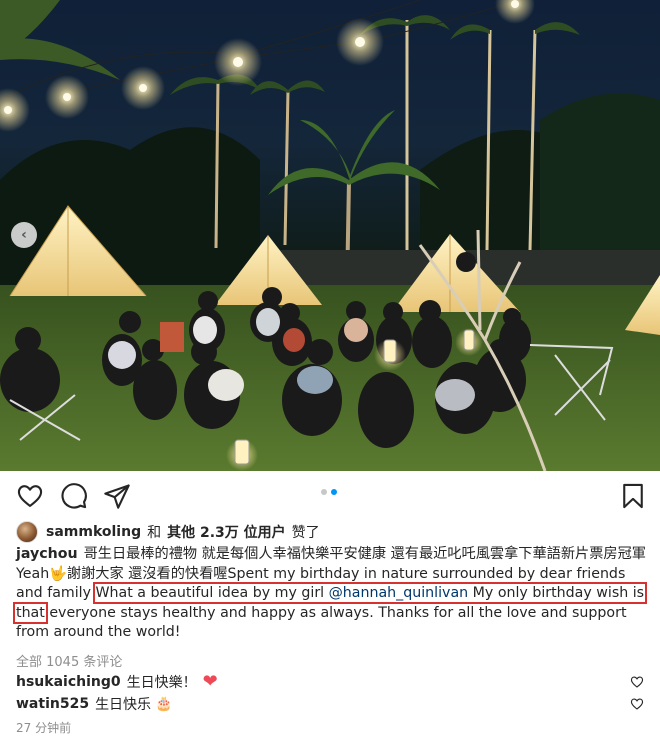 Image resolution: width=660 pixels, height=741 pixels. I want to click on bookmark-icon, so click(633, 496).